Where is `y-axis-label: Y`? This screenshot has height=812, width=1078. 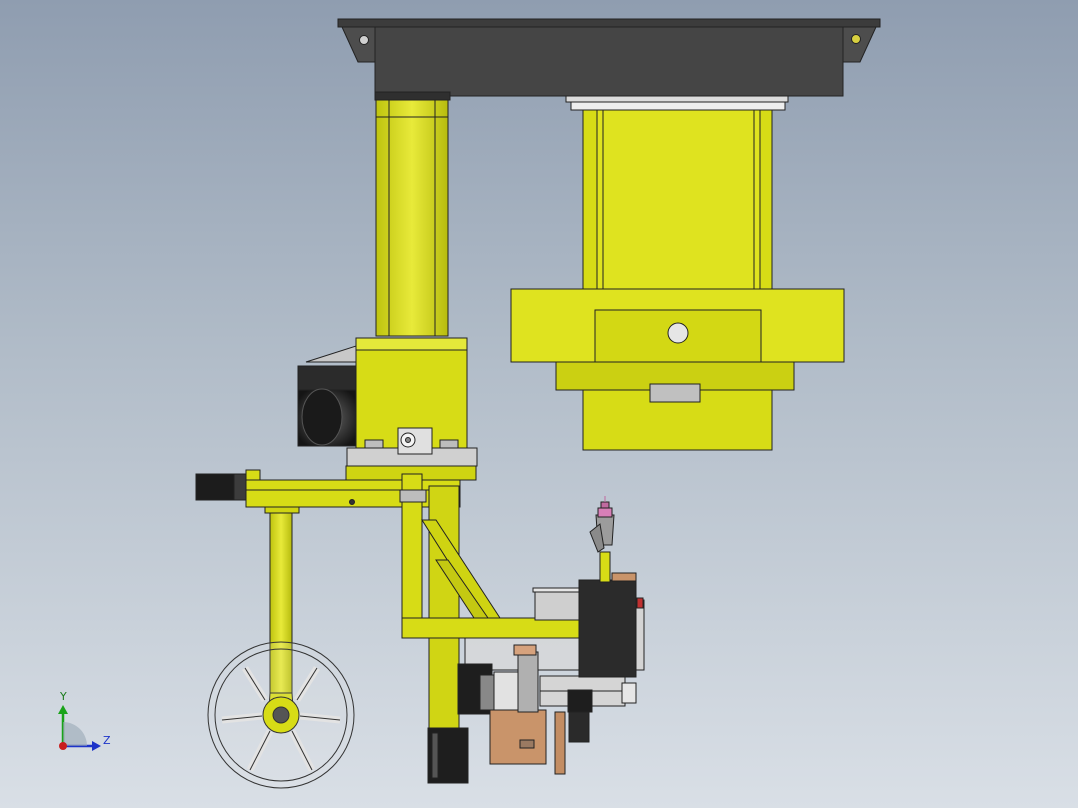
y-axis-label: Y is located at coordinates (63, 696).